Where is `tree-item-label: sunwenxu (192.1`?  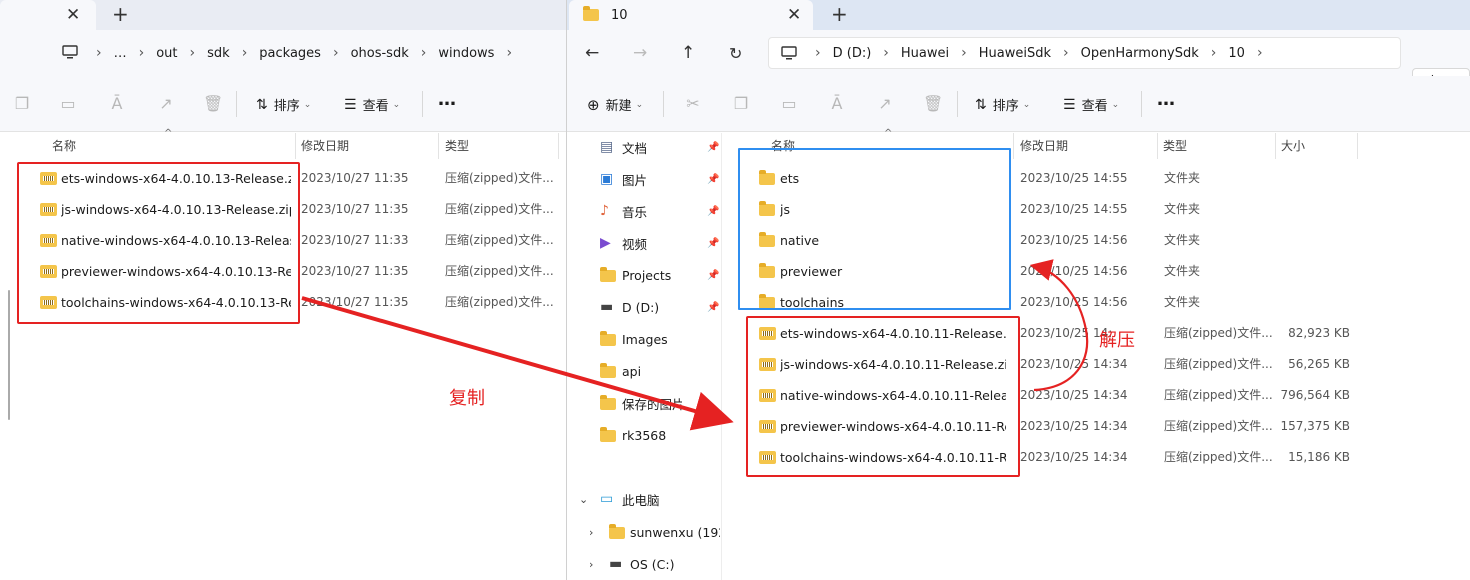
tree-item-label: sunwenxu (192.1 is located at coordinates (675, 532).